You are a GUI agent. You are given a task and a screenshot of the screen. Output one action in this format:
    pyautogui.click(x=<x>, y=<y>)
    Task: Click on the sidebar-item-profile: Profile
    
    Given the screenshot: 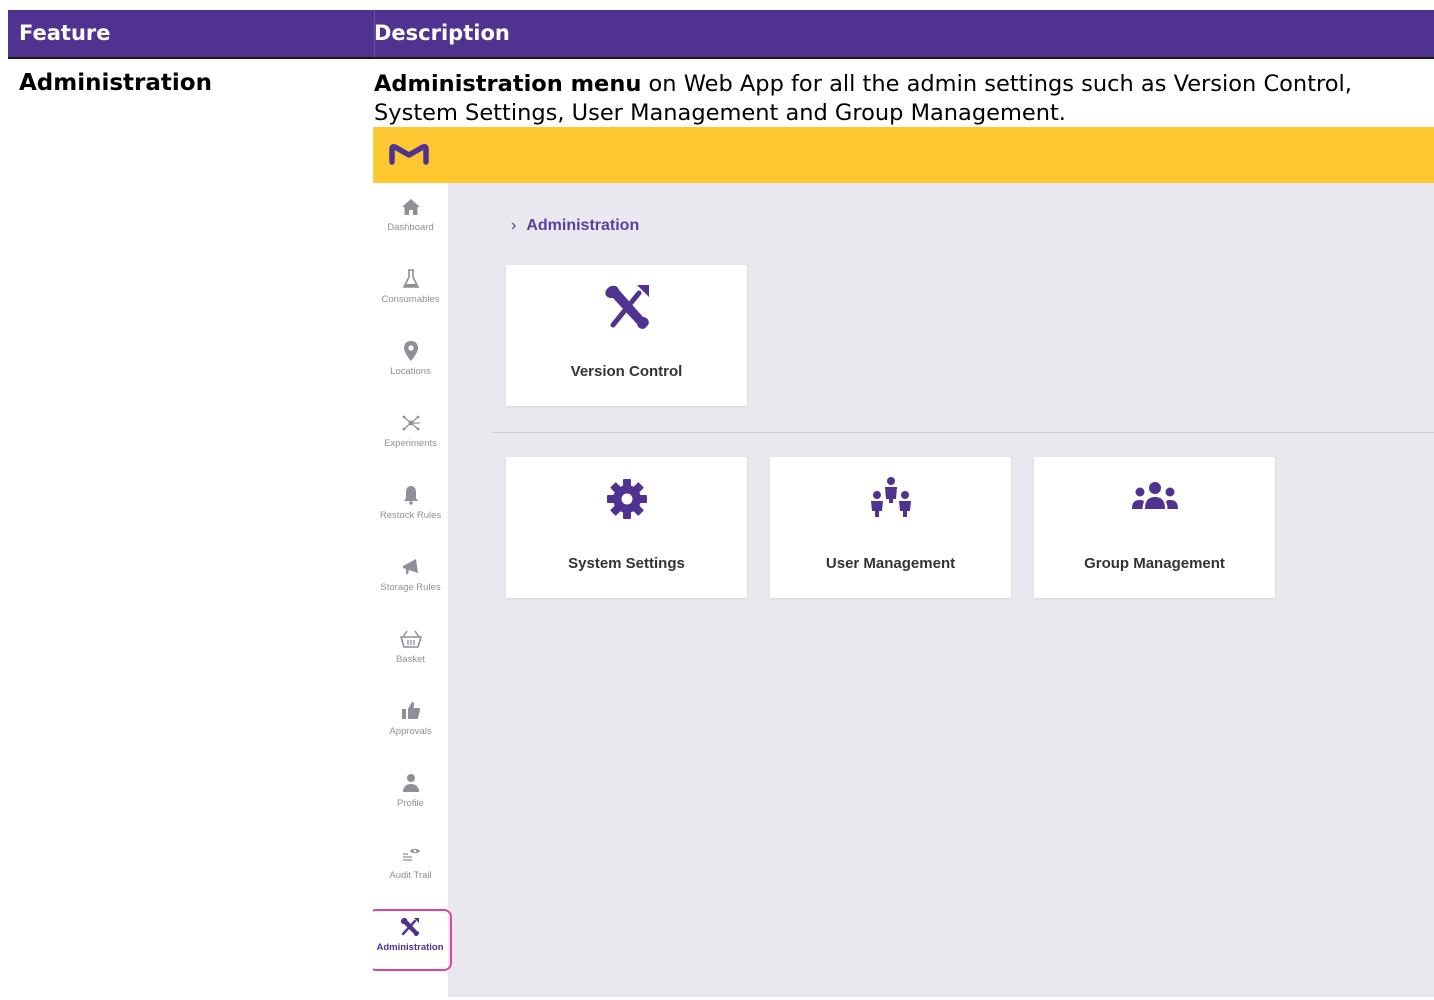 What is the action you would take?
    pyautogui.click(x=410, y=803)
    